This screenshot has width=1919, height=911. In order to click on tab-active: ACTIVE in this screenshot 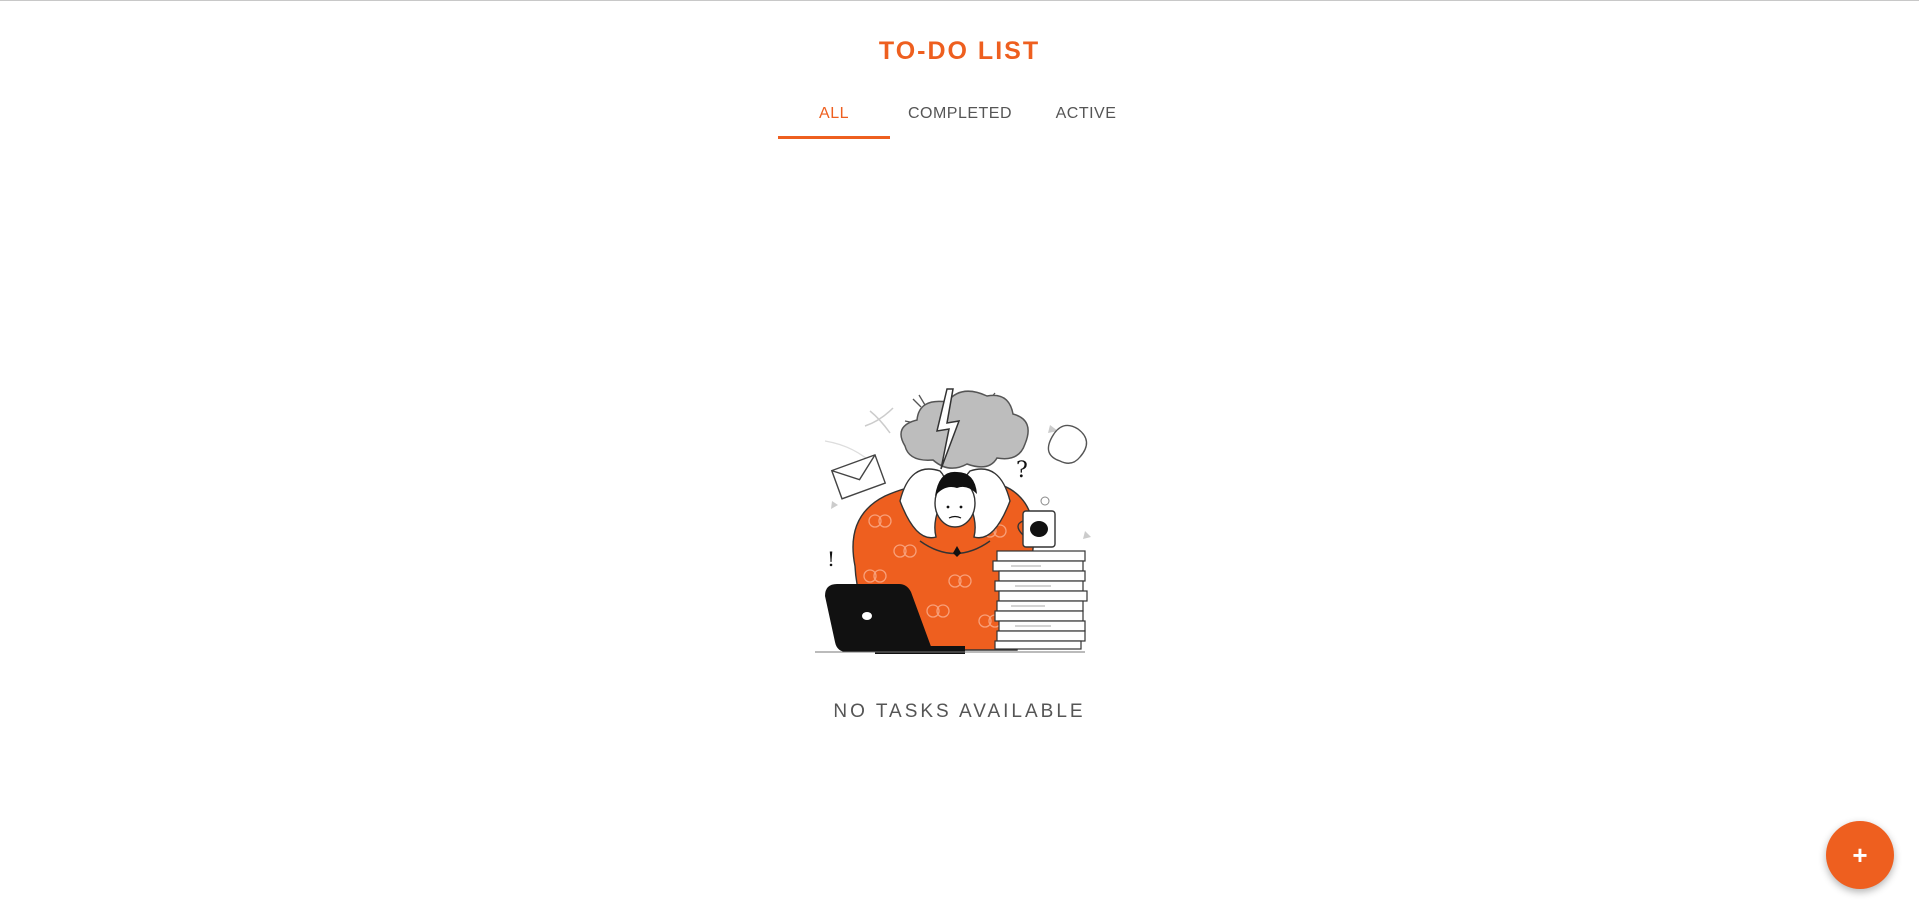, I will do `click(1086, 115)`.